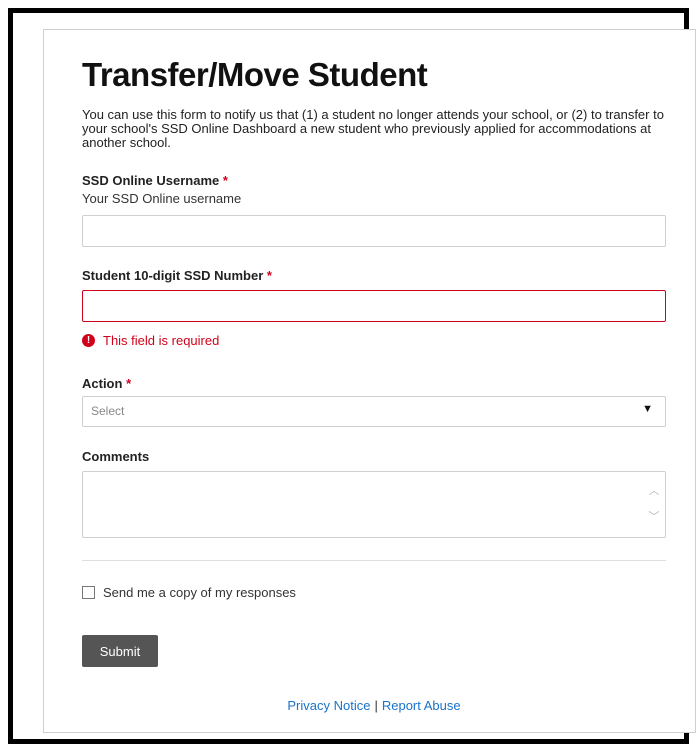 This screenshot has height=754, width=699. I want to click on ssd-number-input, so click(374, 306).